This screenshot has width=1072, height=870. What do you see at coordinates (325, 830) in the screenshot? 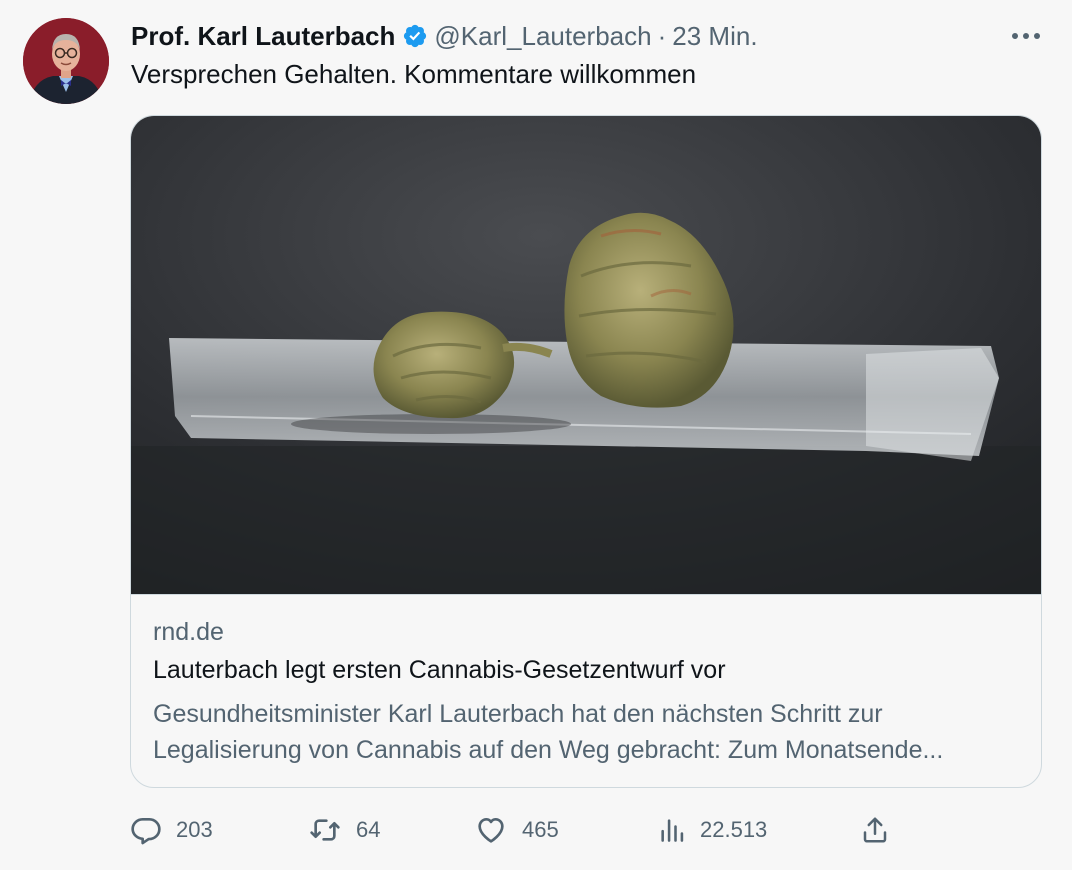
I see `retweet-icon` at bounding box center [325, 830].